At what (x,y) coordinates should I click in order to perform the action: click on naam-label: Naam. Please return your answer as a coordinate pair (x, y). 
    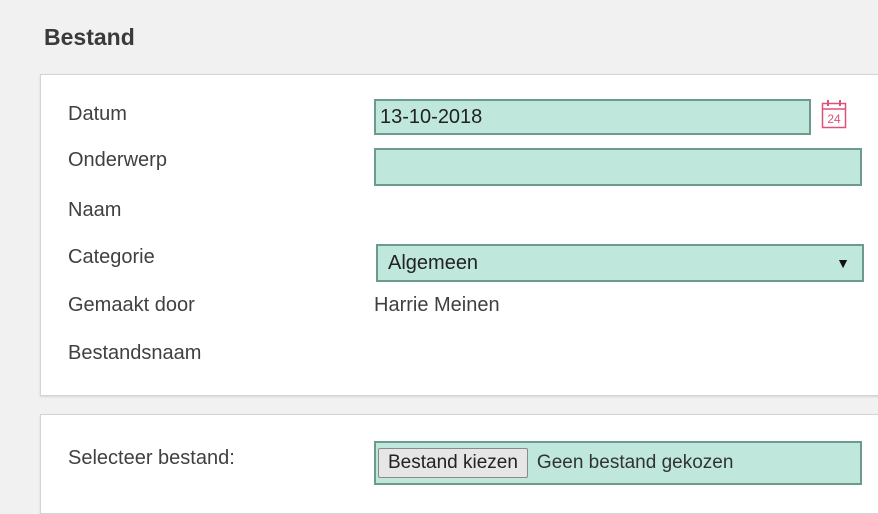
    Looking at the image, I should click on (95, 210).